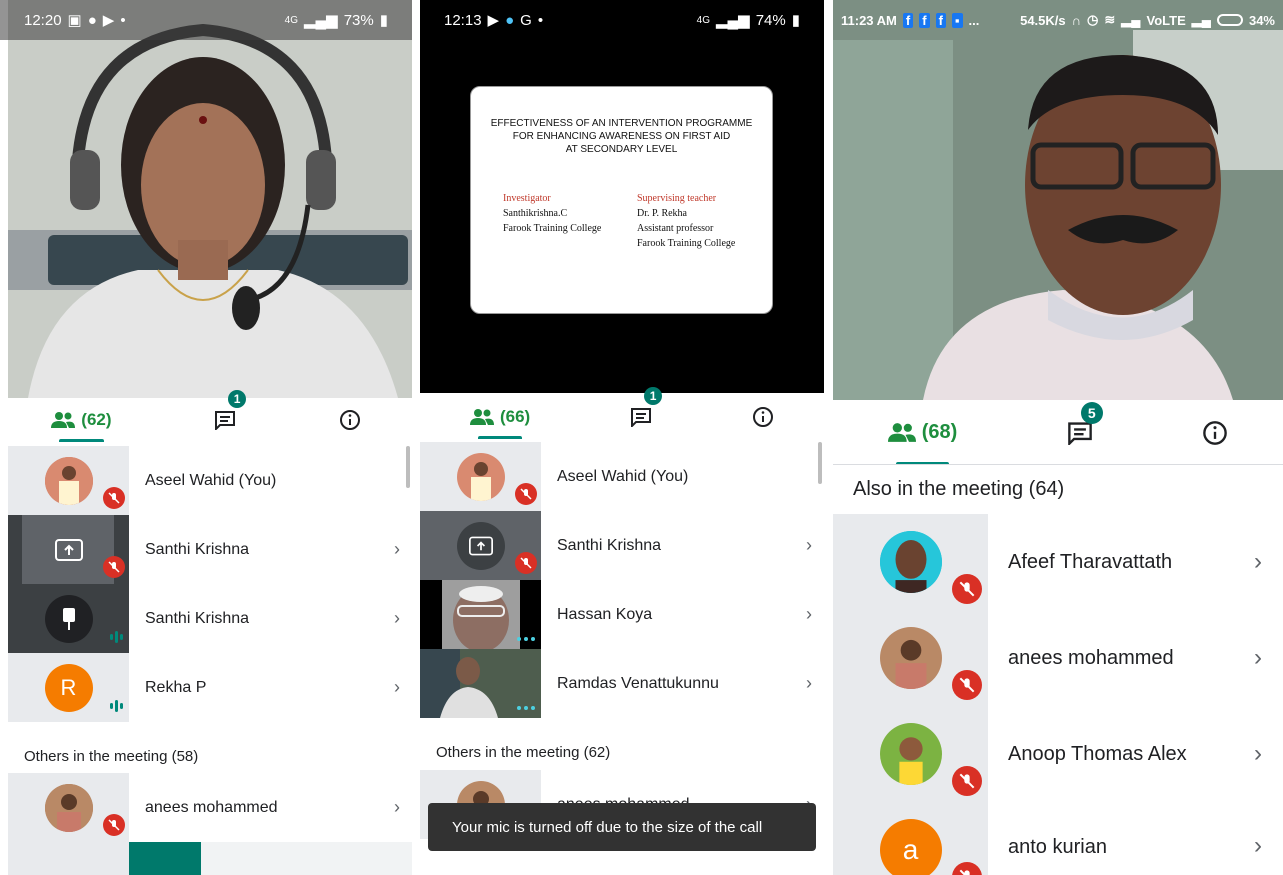 The image size is (1283, 875). Describe the element at coordinates (605, 614) in the screenshot. I see `participant-name: Hassan Koya` at that location.